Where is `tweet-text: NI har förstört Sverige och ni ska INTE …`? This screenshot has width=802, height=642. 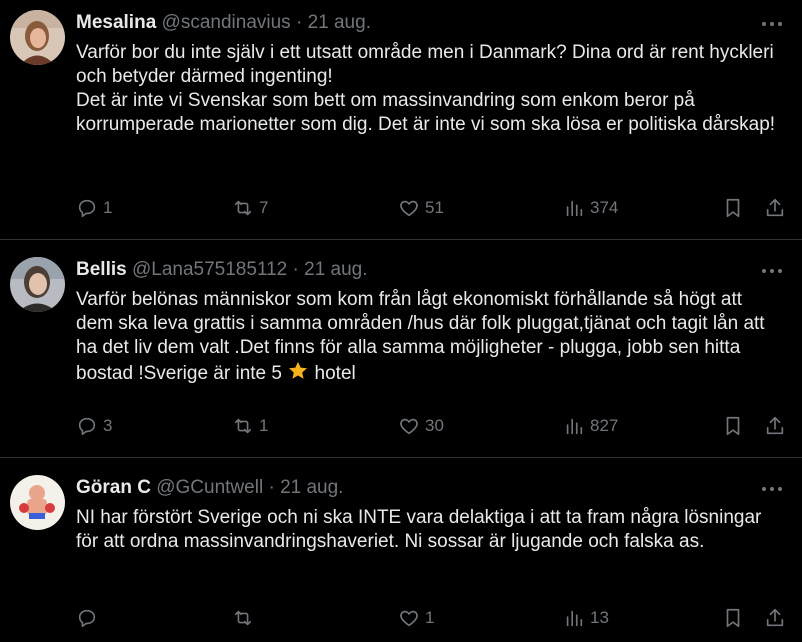 tweet-text: NI har förstört Sverige och ni ska INTE … is located at coordinates (429, 530).